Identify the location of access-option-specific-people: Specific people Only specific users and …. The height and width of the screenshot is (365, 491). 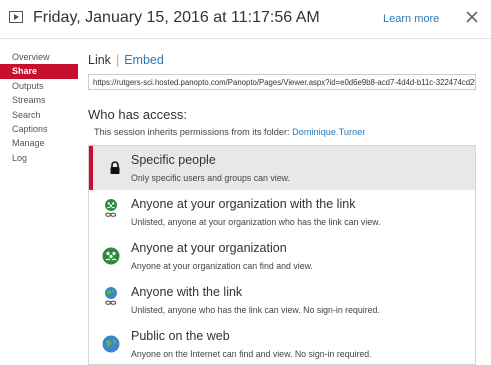
(282, 168).